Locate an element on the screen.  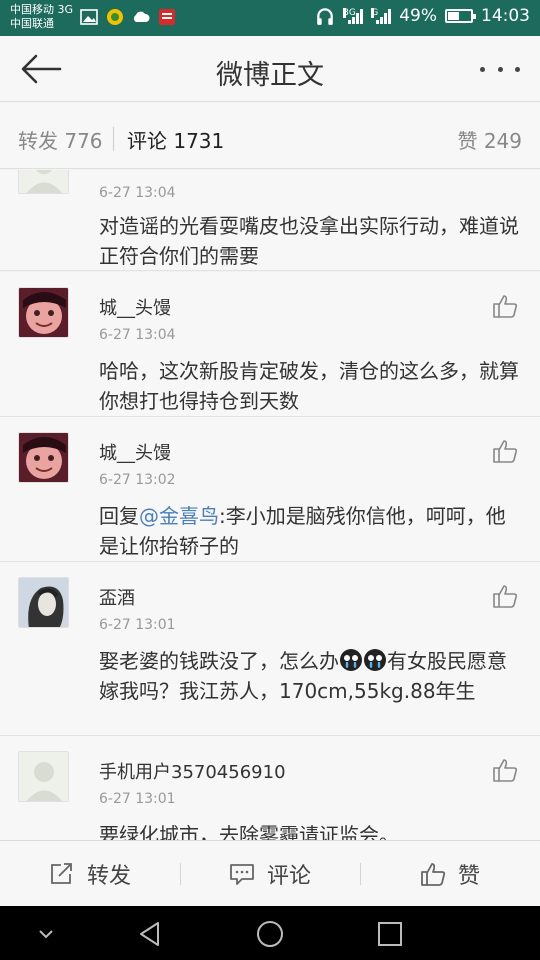
comment-label: 评论 is located at coordinates (288, 876).